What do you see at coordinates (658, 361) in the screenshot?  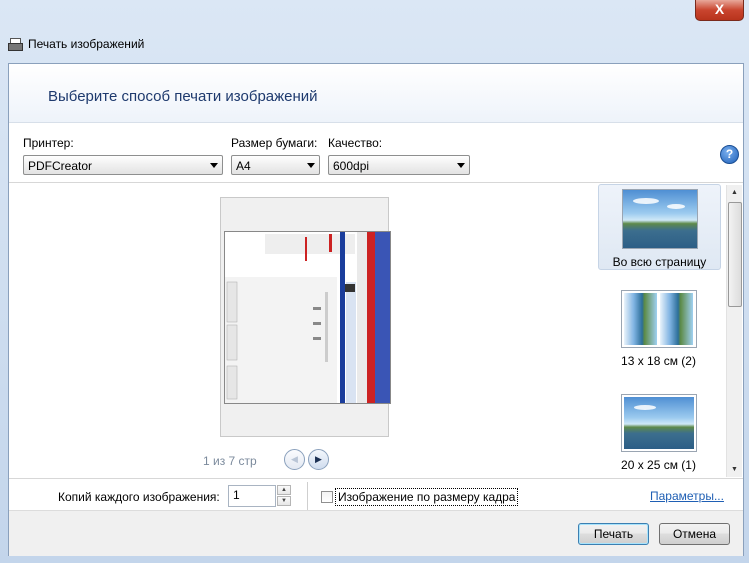 I see `layout-label: 13 x 18 см (2)` at bounding box center [658, 361].